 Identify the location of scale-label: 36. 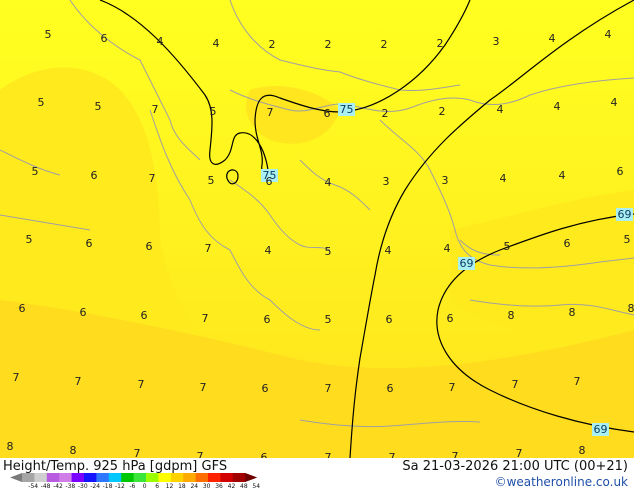
(219, 486).